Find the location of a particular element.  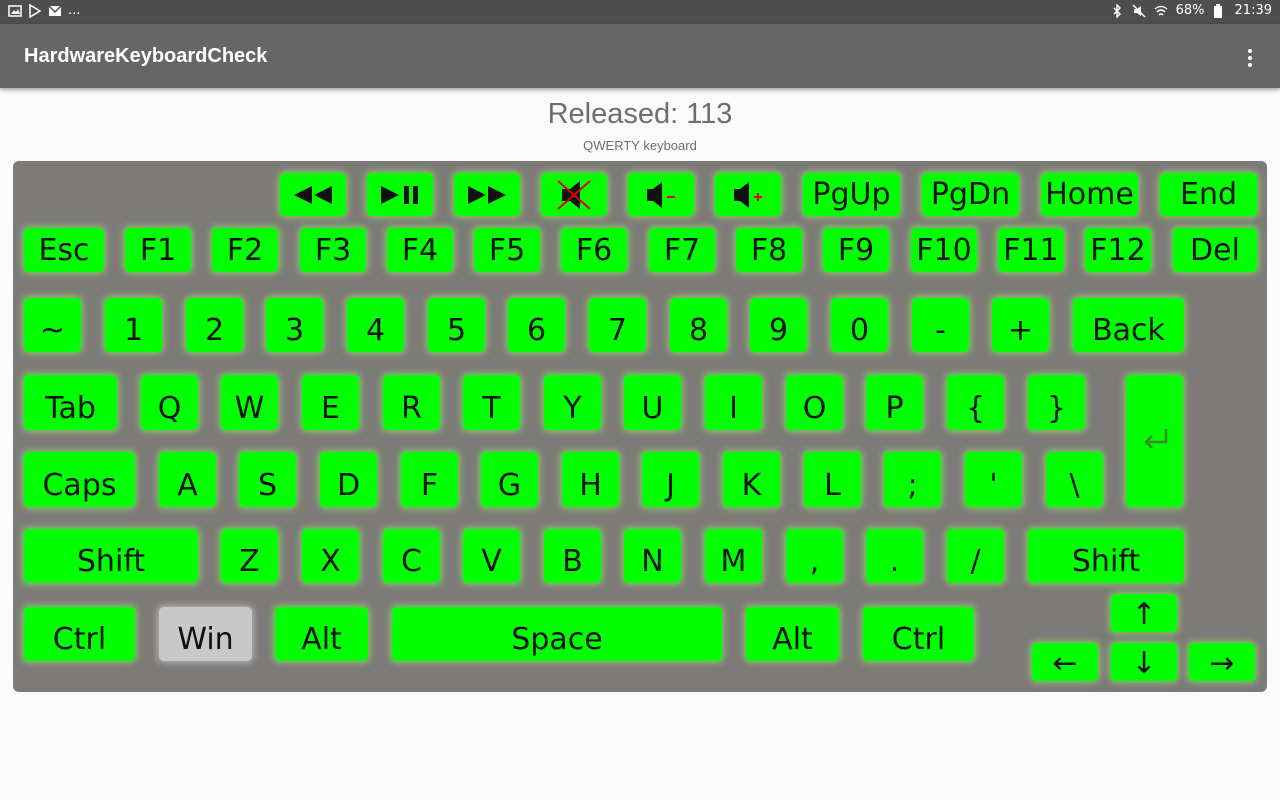

key-h: H is located at coordinates (590, 479).